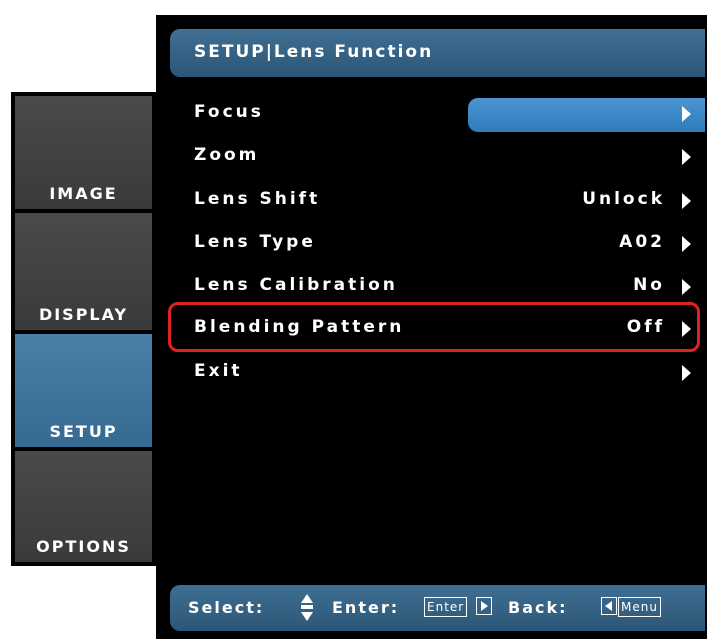  Describe the element at coordinates (437, 114) in the screenshot. I see `menu-row-focus: Focus` at that location.